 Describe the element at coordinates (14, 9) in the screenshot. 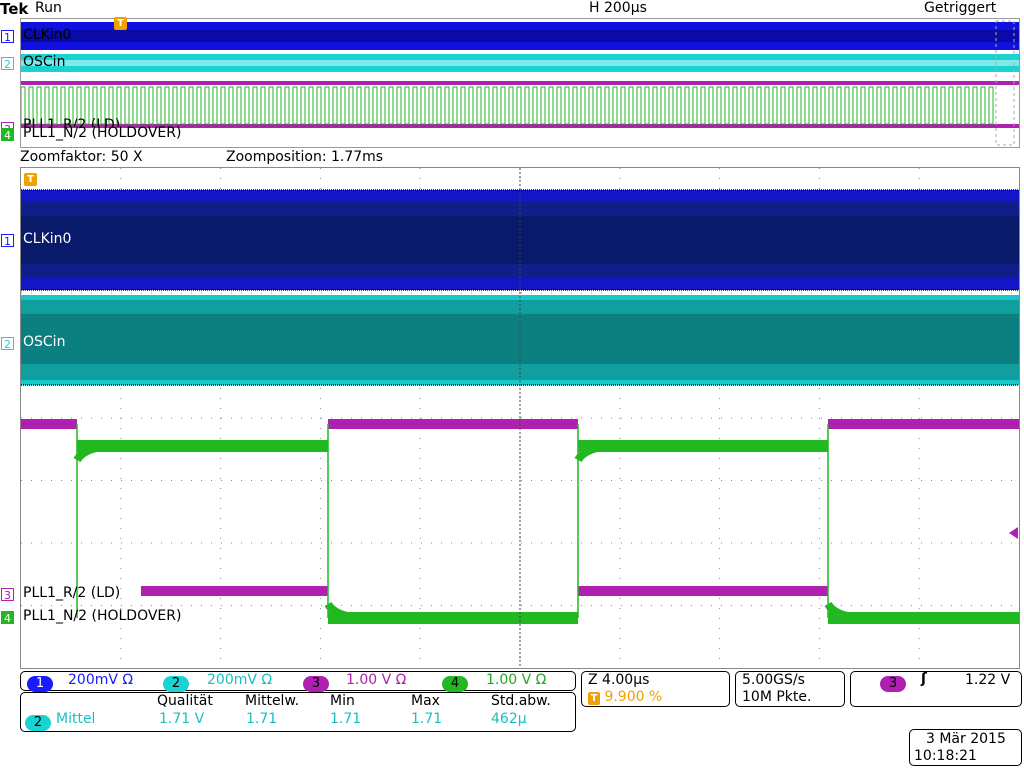

I see `brand-logo: Tek` at that location.